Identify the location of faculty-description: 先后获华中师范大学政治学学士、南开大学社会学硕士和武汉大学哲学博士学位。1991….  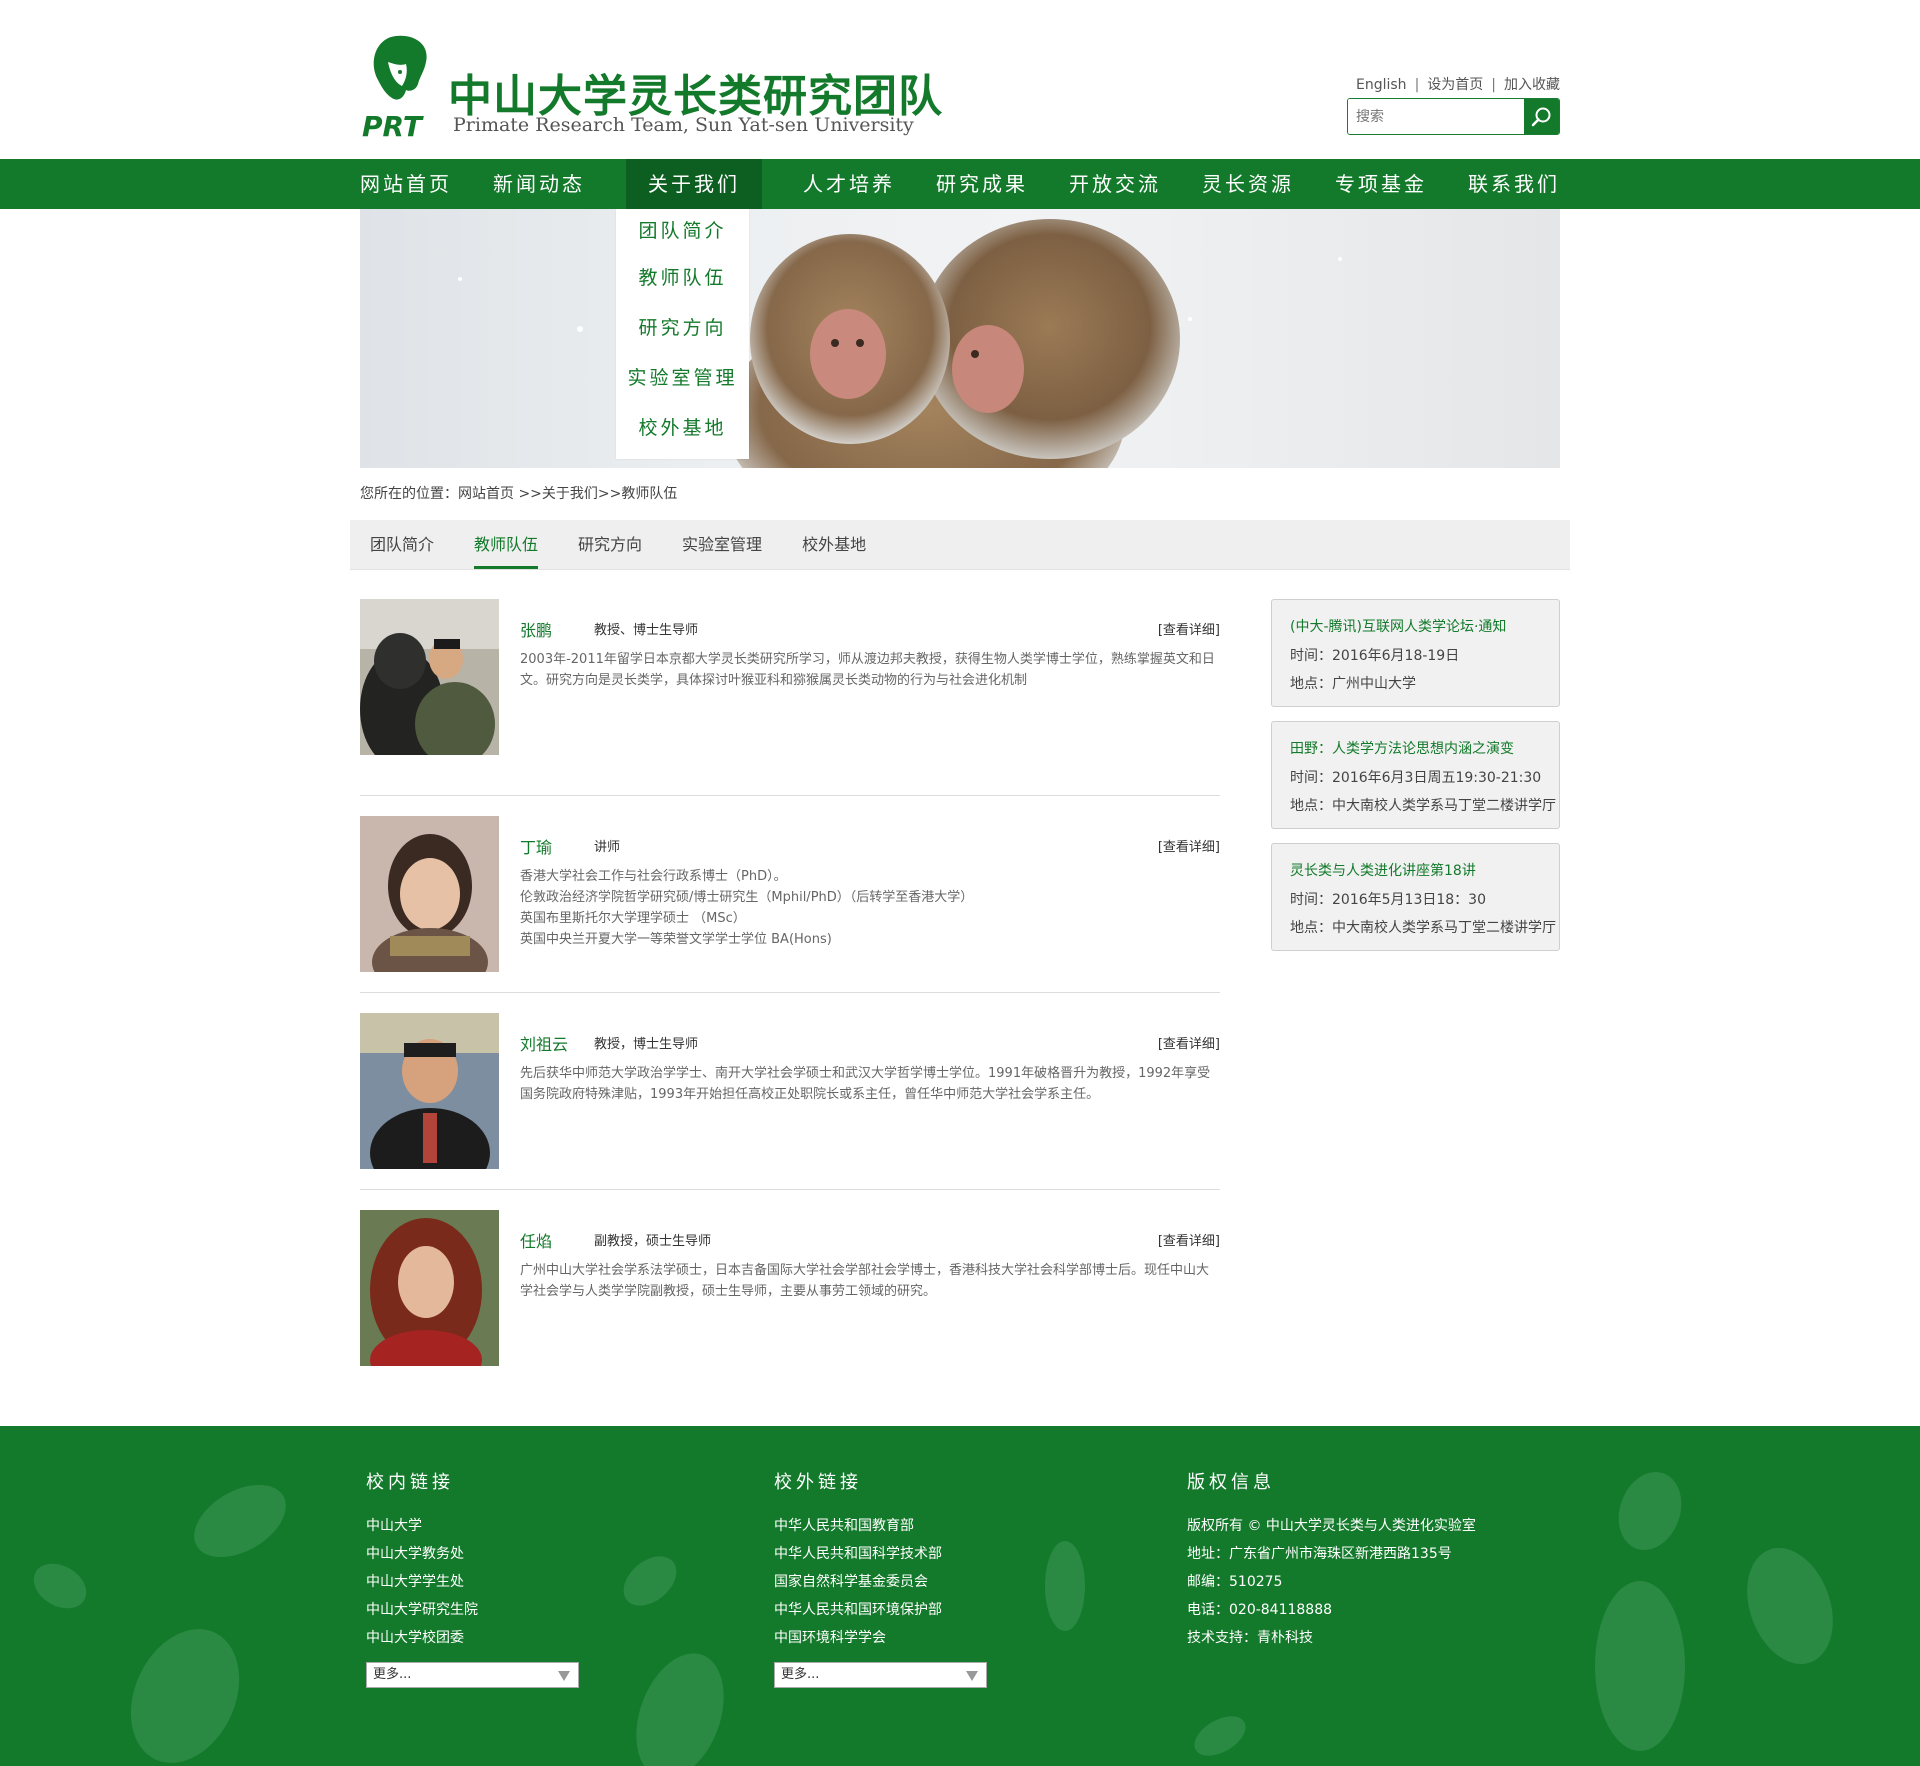
(870, 1084).